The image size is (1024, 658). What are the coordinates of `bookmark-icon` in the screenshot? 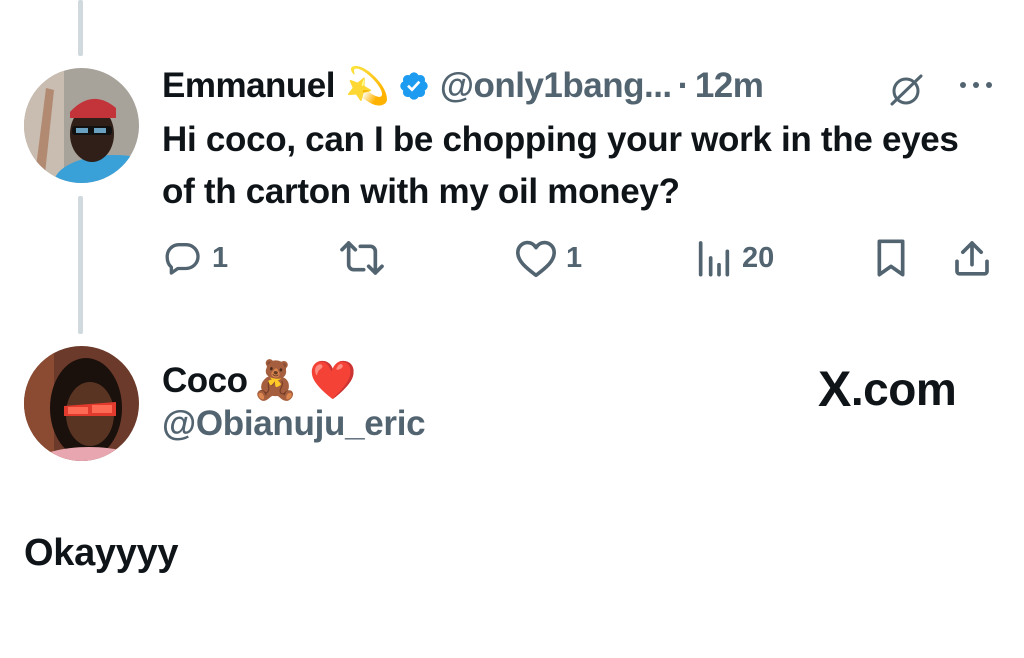 It's located at (891, 258).